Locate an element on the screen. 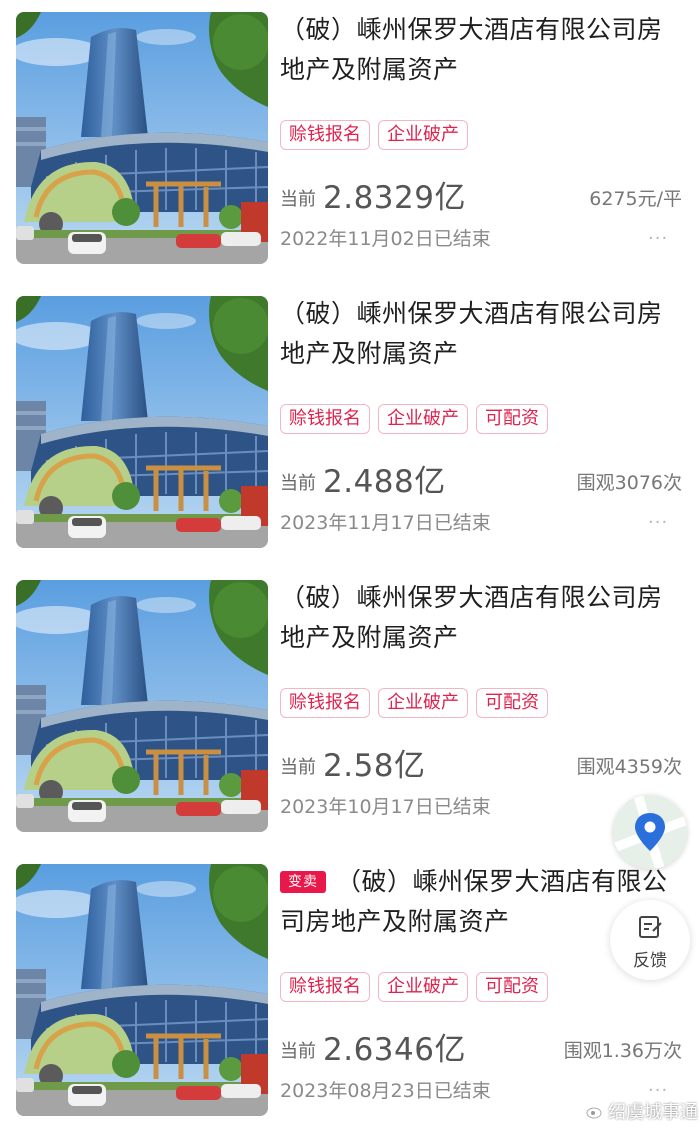  sale-type-badge: 变卖 is located at coordinates (303, 882).